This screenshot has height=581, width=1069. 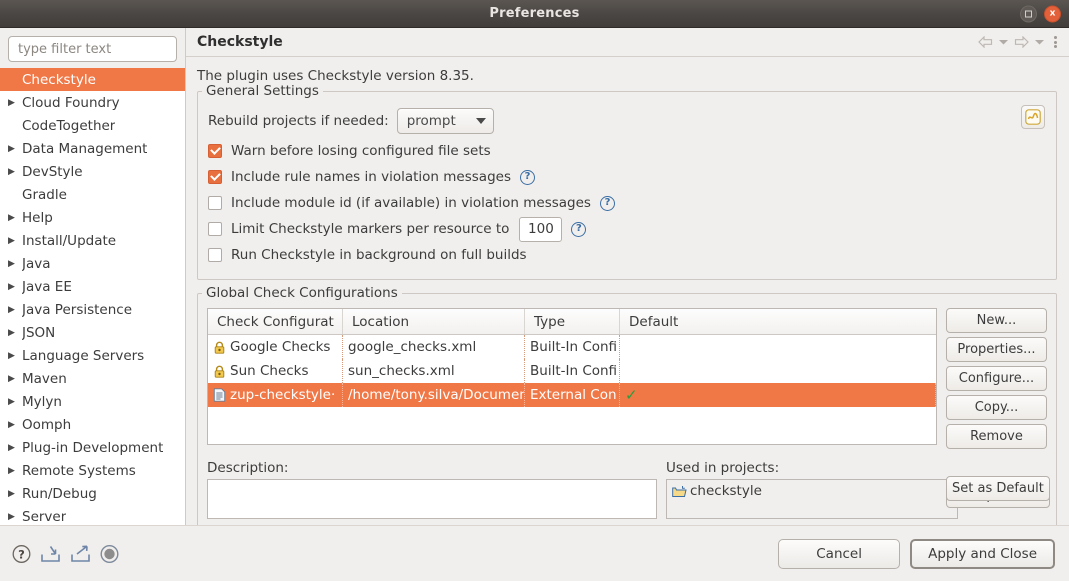 I want to click on sidebar-item-java-ee: ▶ Java EE, so click(x=92, y=286).